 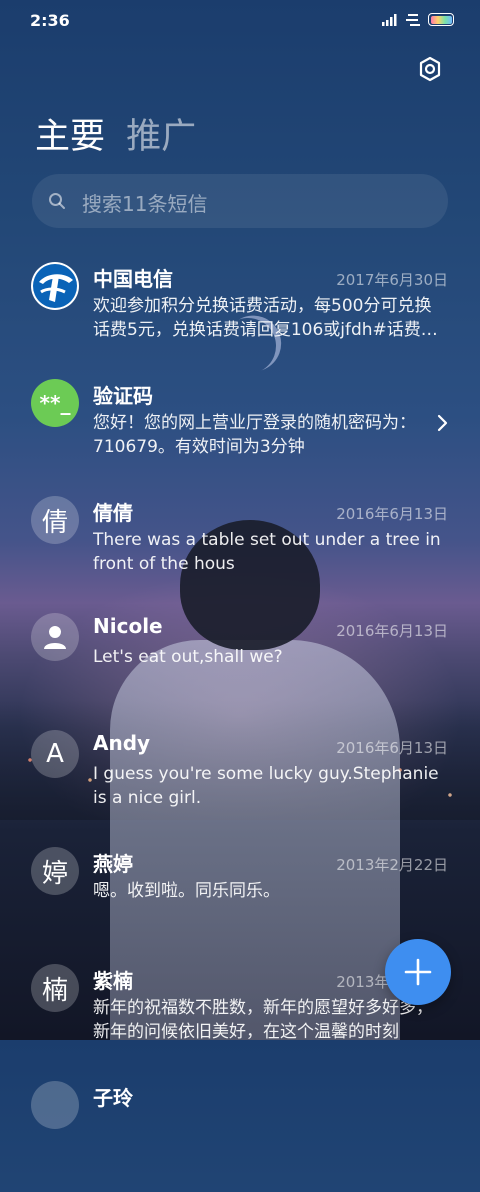 What do you see at coordinates (55, 754) in the screenshot?
I see `avatar: A` at bounding box center [55, 754].